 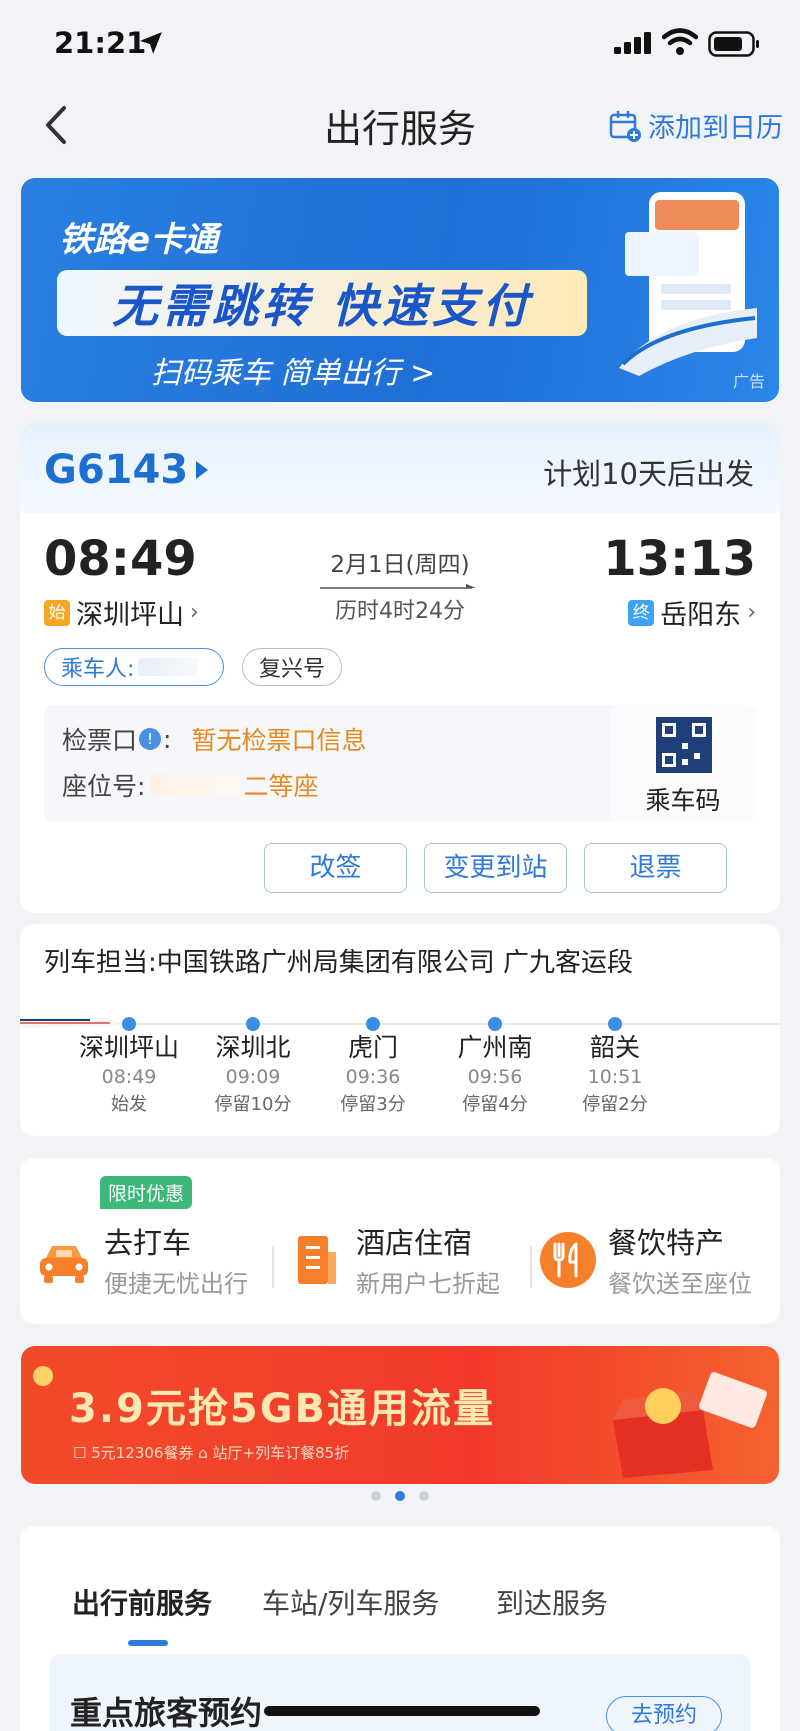 What do you see at coordinates (400, 763) in the screenshot?
I see `gate-seat-info: 检票口 ! : 暂无检票口信息 座位号: 二等座 乘车码` at bounding box center [400, 763].